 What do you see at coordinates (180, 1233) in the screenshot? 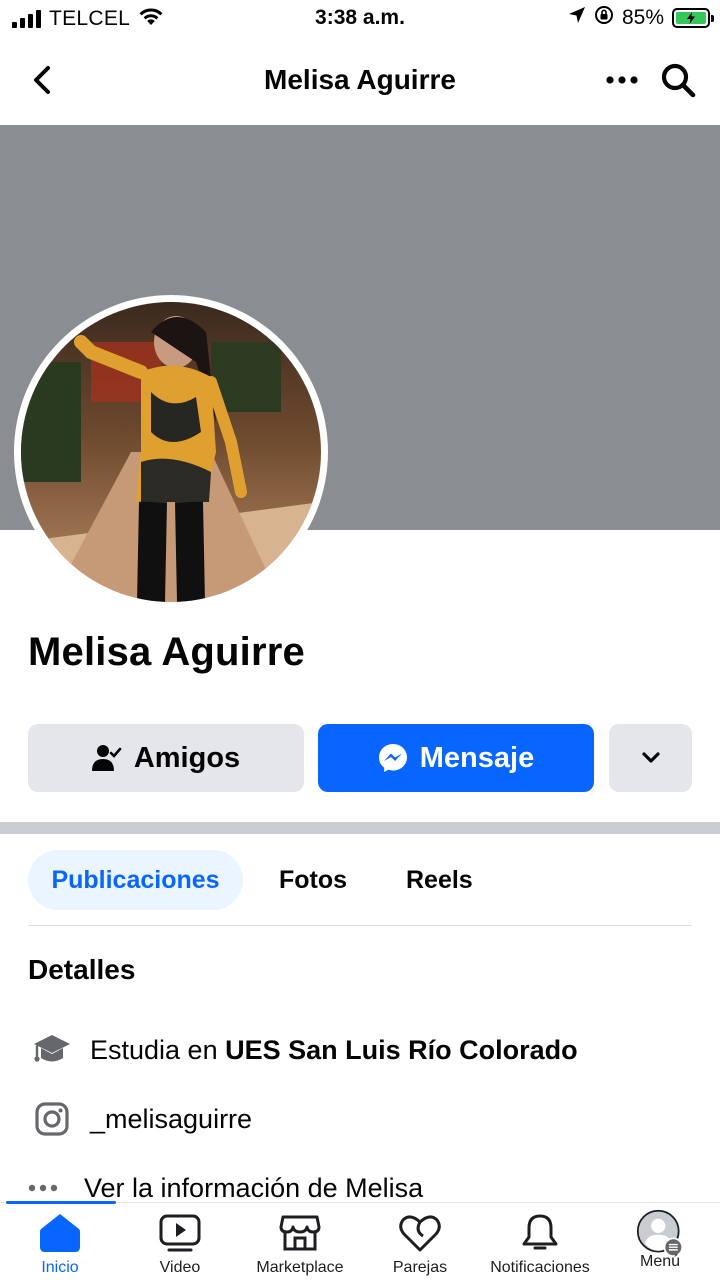
I see `video-icon` at bounding box center [180, 1233].